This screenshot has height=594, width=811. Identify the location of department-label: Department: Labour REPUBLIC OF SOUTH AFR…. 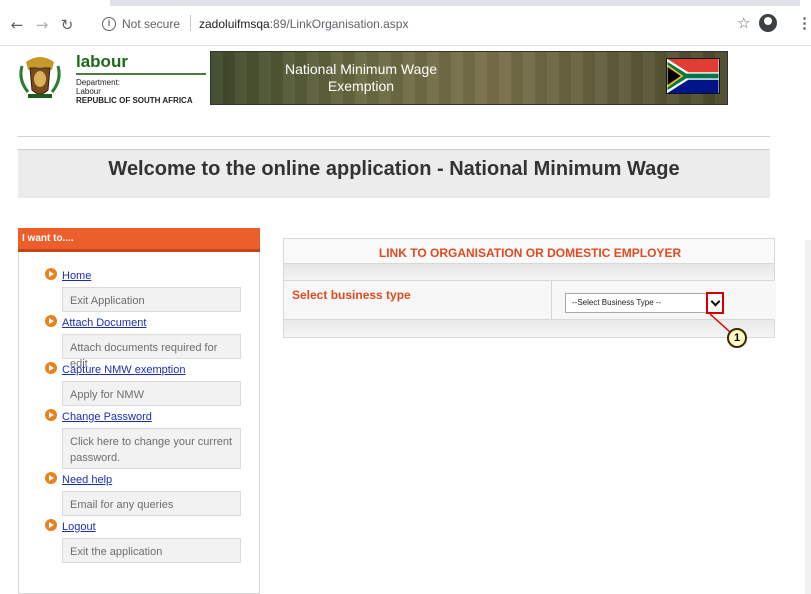
(134, 91).